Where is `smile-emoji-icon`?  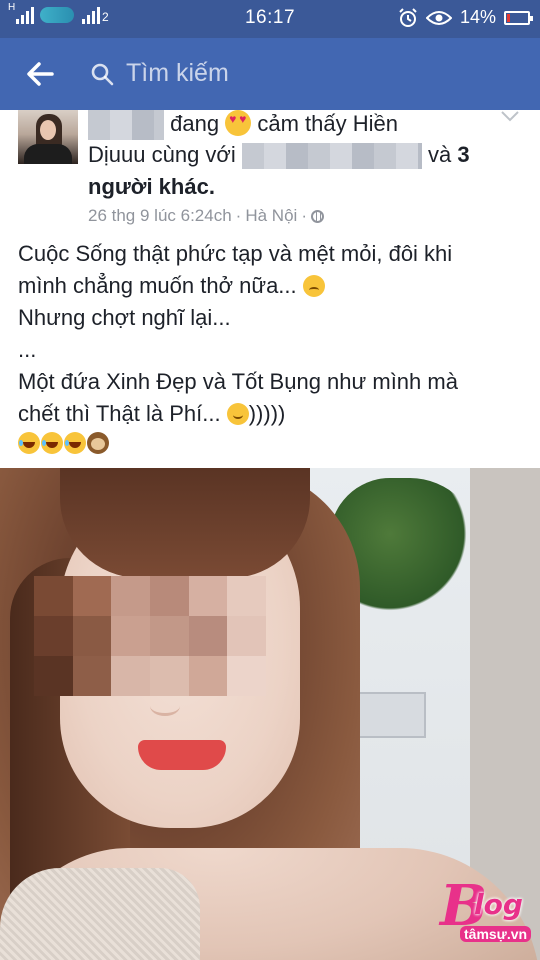
smile-emoji-icon is located at coordinates (237, 414).